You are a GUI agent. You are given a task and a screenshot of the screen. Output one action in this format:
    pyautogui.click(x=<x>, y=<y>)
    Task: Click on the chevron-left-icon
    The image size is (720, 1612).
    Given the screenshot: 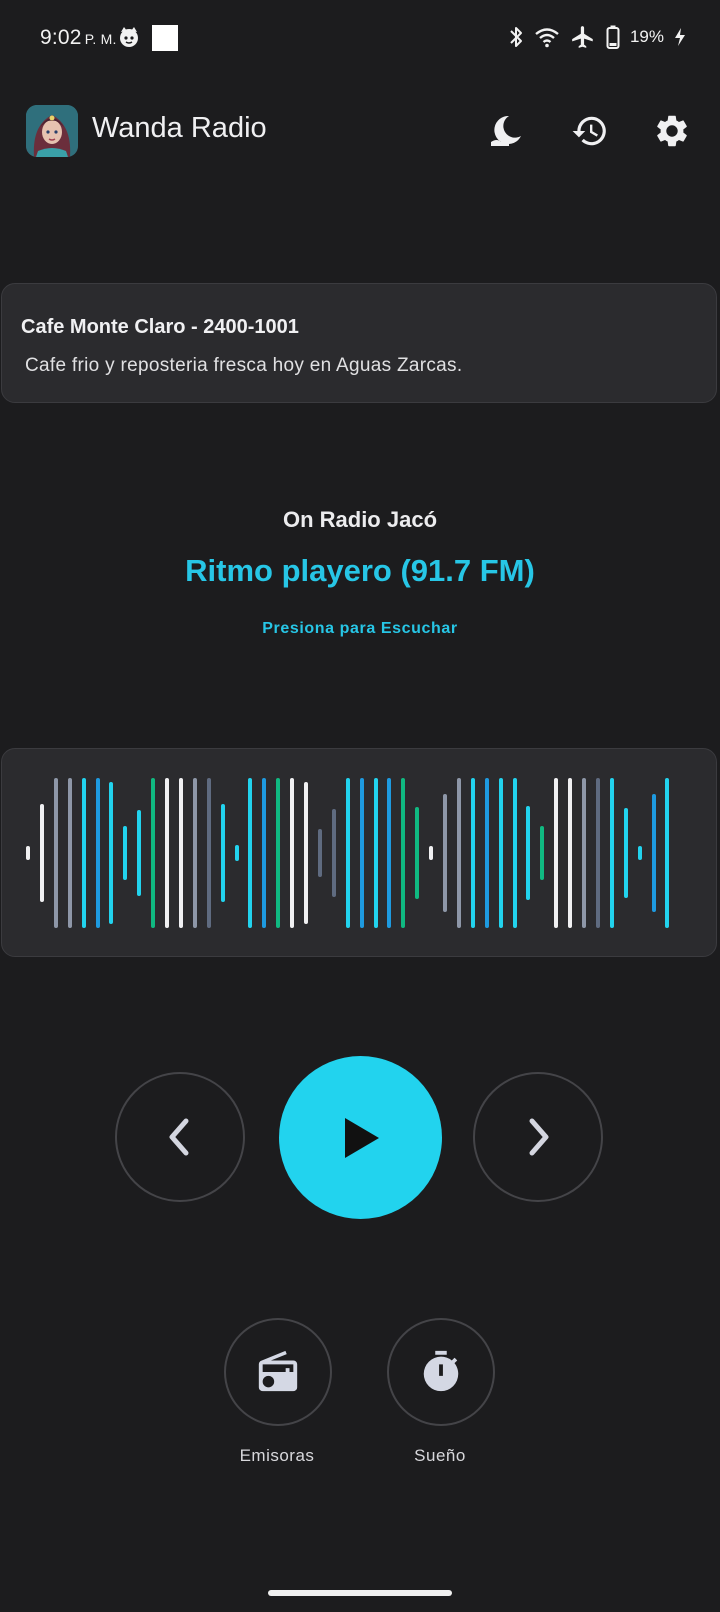 What is the action you would take?
    pyautogui.click(x=179, y=1137)
    